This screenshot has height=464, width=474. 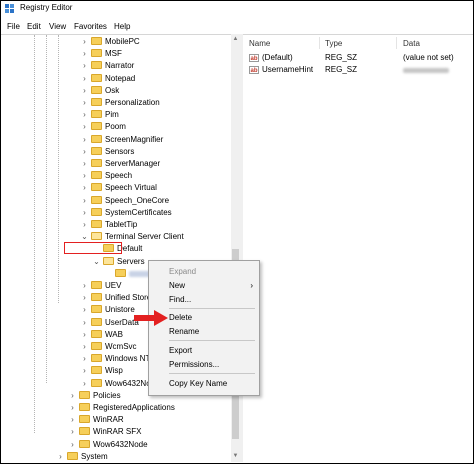 What do you see at coordinates (259, 43) in the screenshot?
I see `column-header-name: Name` at bounding box center [259, 43].